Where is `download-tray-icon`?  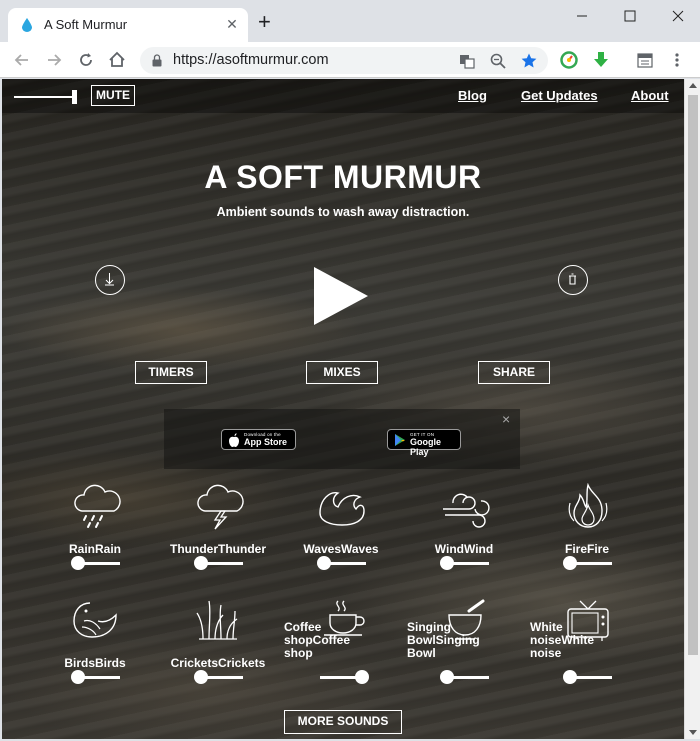
download-tray-icon is located at coordinates (109, 279).